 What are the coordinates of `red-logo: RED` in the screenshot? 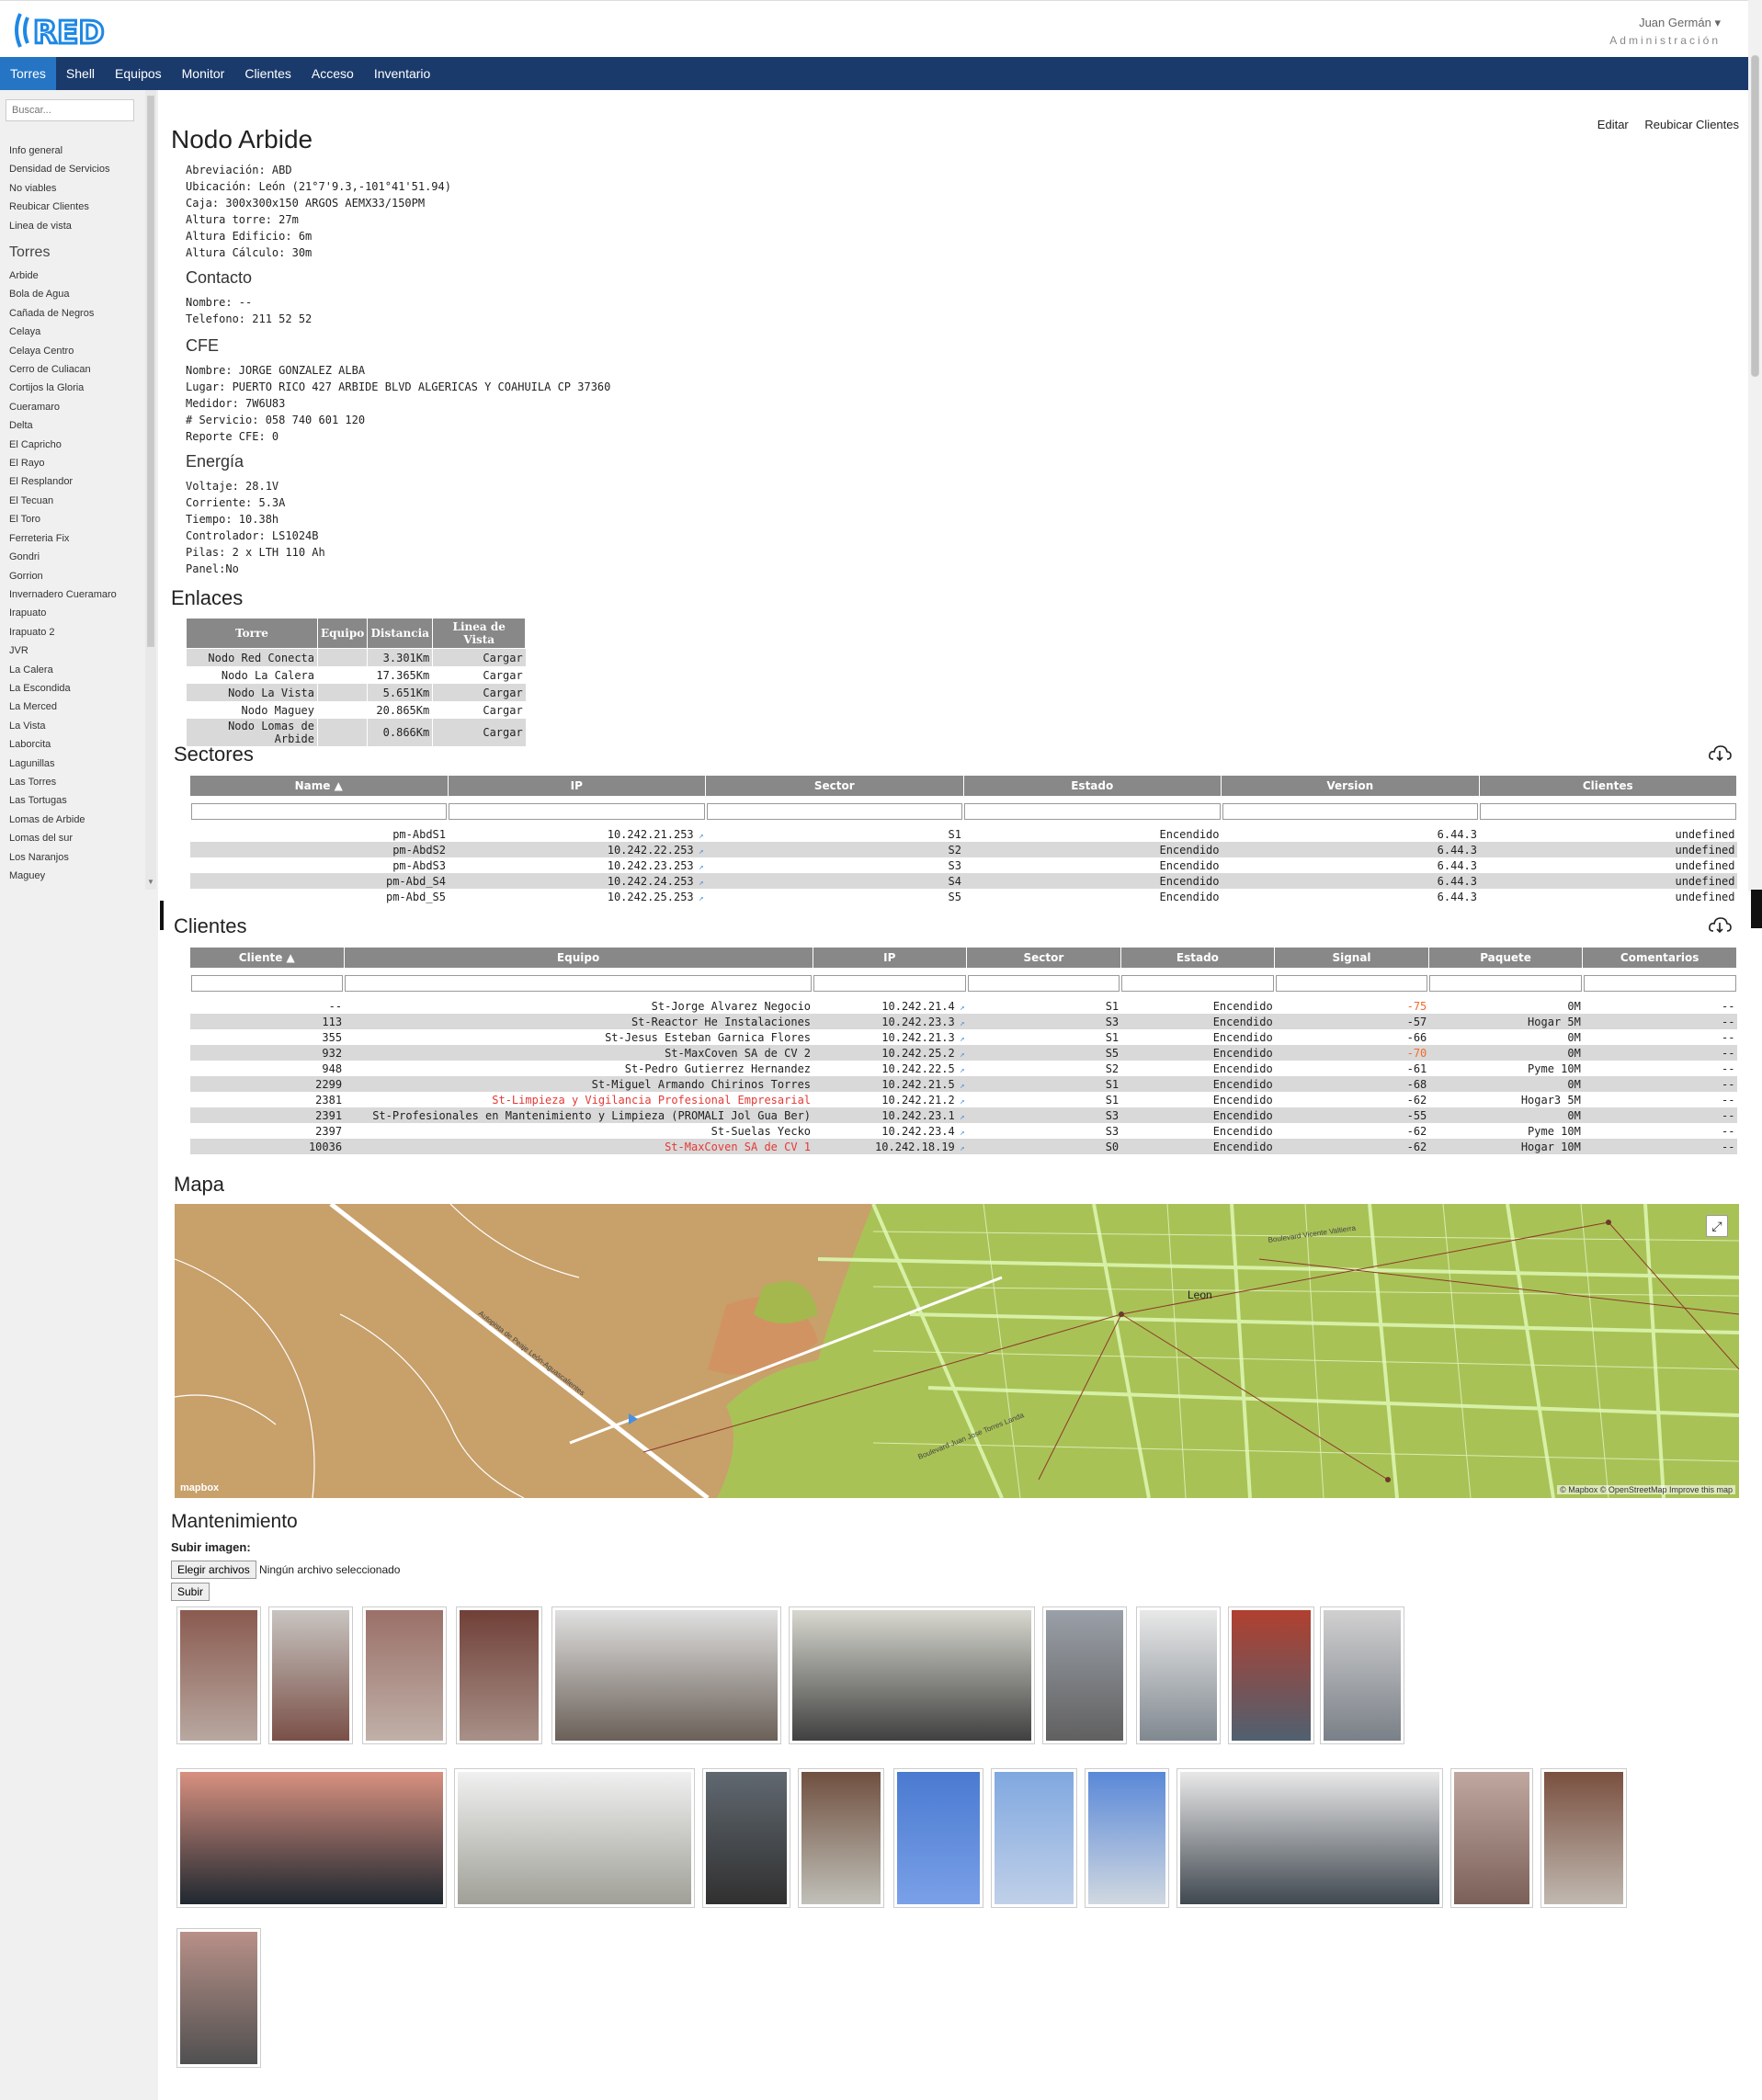 It's located at (61, 30).